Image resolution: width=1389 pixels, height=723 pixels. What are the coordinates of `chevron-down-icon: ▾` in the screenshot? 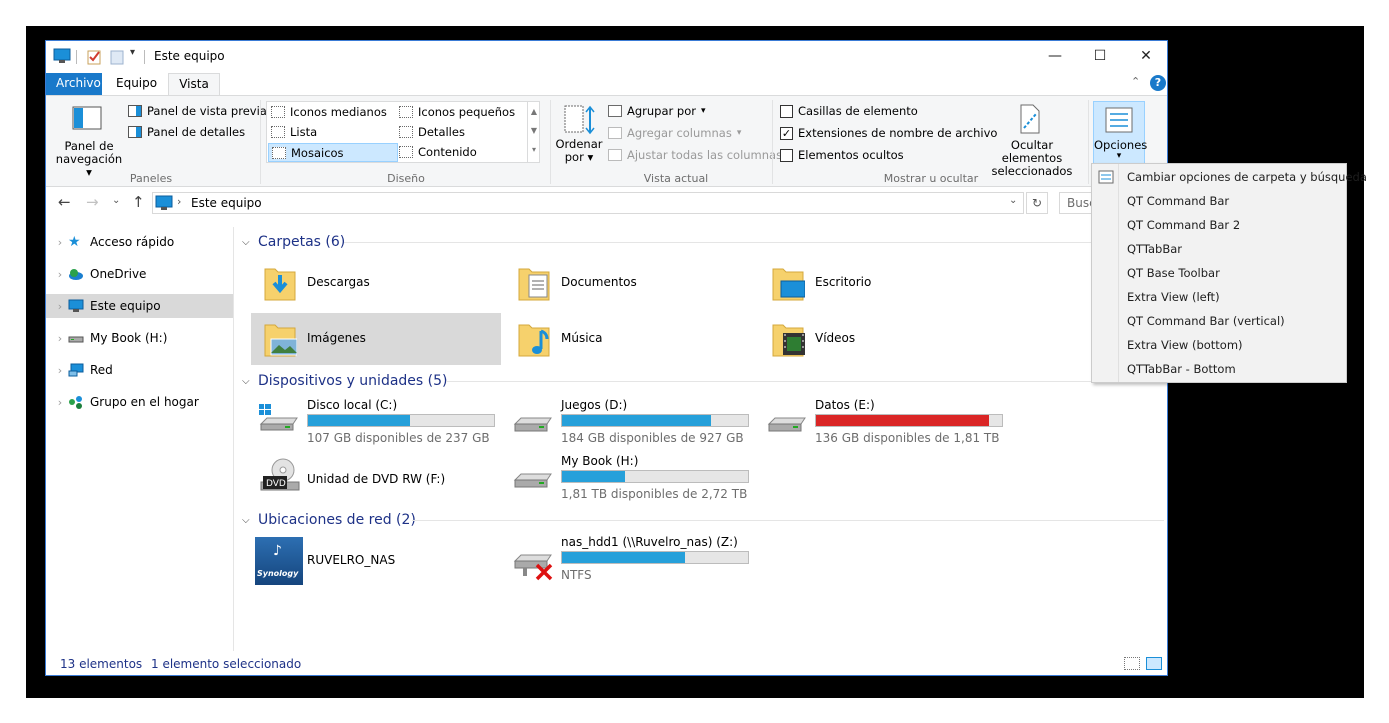 It's located at (703, 111).